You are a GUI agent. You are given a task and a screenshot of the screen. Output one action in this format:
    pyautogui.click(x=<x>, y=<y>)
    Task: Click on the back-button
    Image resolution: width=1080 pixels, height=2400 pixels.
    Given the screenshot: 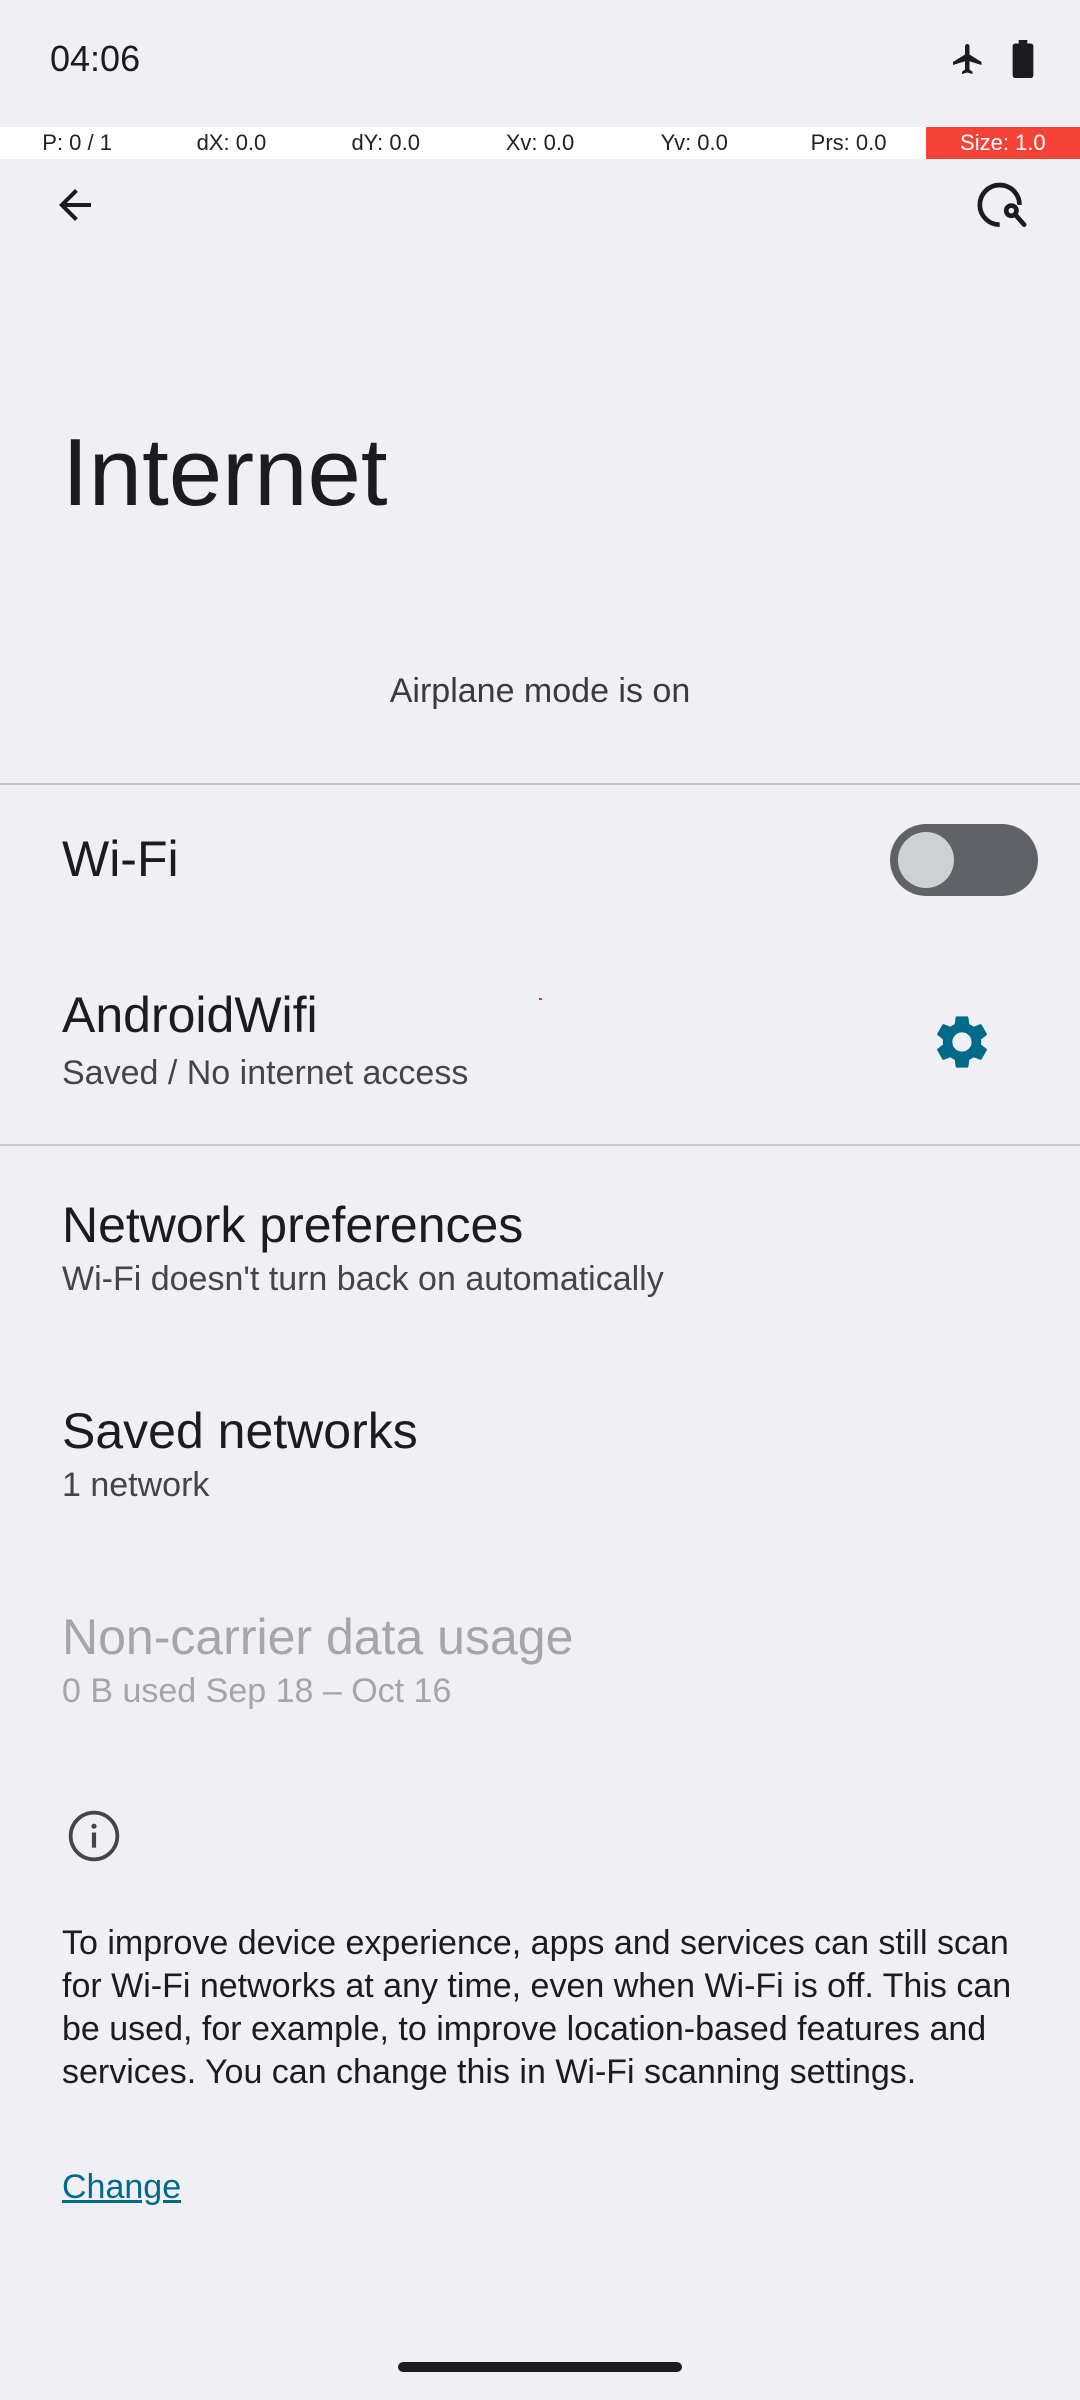 What is the action you would take?
    pyautogui.click(x=75, y=205)
    